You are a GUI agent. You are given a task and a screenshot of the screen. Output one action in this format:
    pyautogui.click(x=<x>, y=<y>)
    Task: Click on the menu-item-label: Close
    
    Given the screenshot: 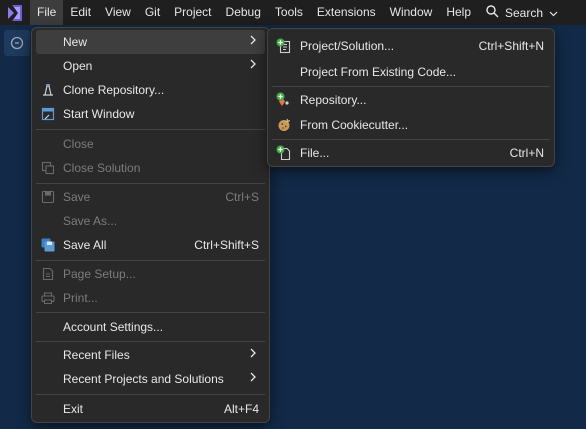 What is the action you would take?
    pyautogui.click(x=78, y=144)
    